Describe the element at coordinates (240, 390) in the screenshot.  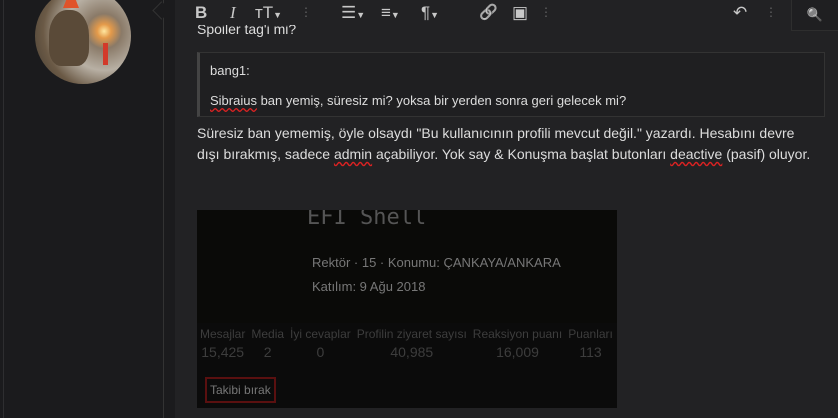
I see `unfollow-button: Takibi bırak` at that location.